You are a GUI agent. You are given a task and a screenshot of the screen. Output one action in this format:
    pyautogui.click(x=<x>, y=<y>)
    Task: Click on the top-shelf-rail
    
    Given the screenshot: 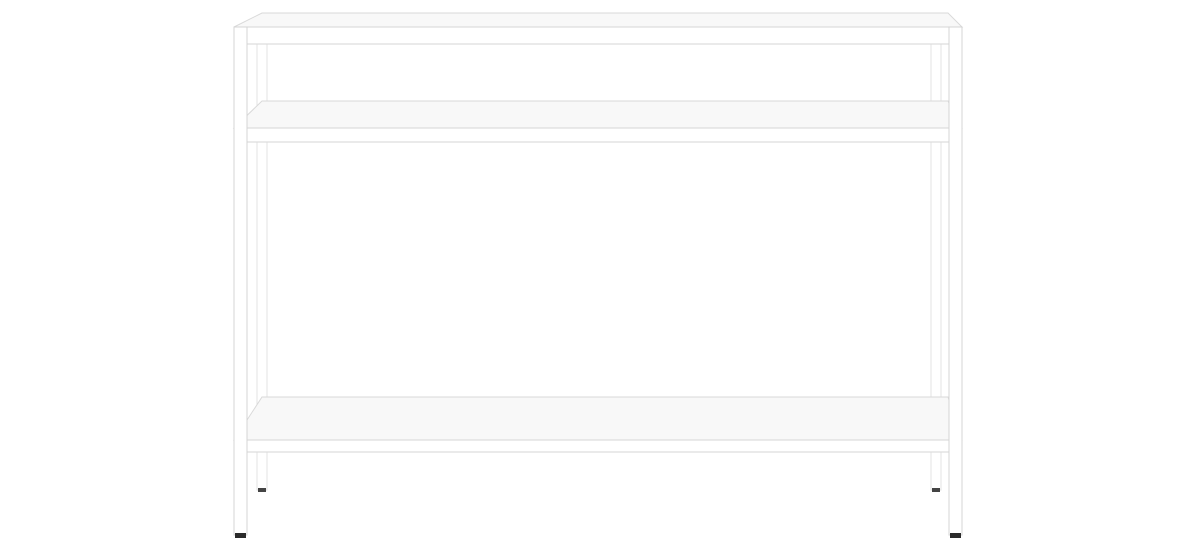 What is the action you would take?
    pyautogui.click(x=598, y=35)
    